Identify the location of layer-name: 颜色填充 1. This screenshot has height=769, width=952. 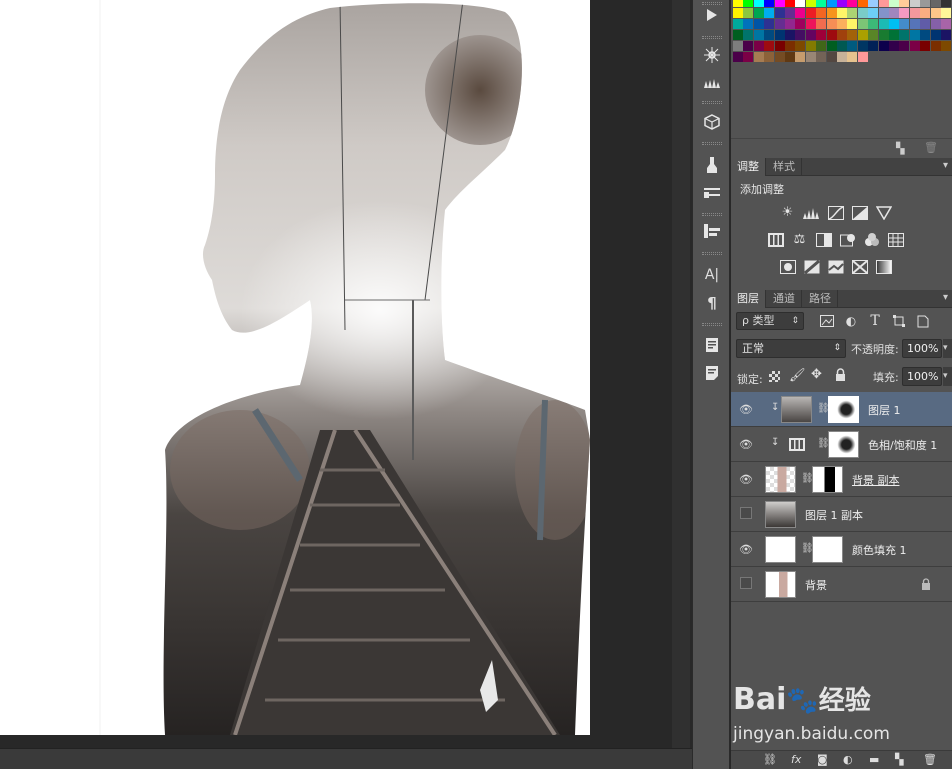
(879, 550).